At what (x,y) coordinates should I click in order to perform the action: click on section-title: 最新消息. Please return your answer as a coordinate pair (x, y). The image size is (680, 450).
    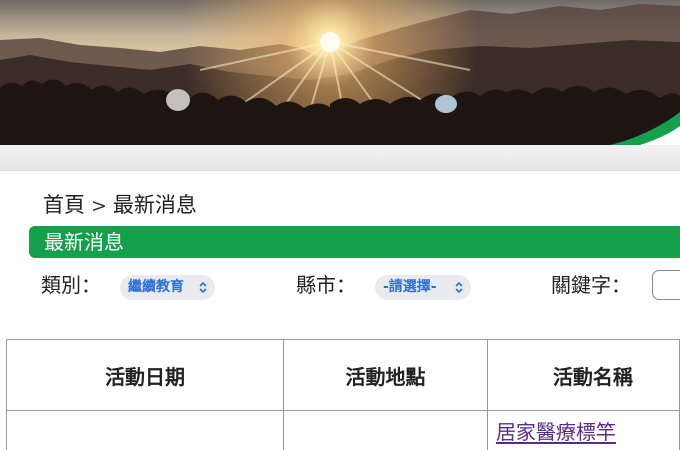
    Looking at the image, I should click on (84, 242).